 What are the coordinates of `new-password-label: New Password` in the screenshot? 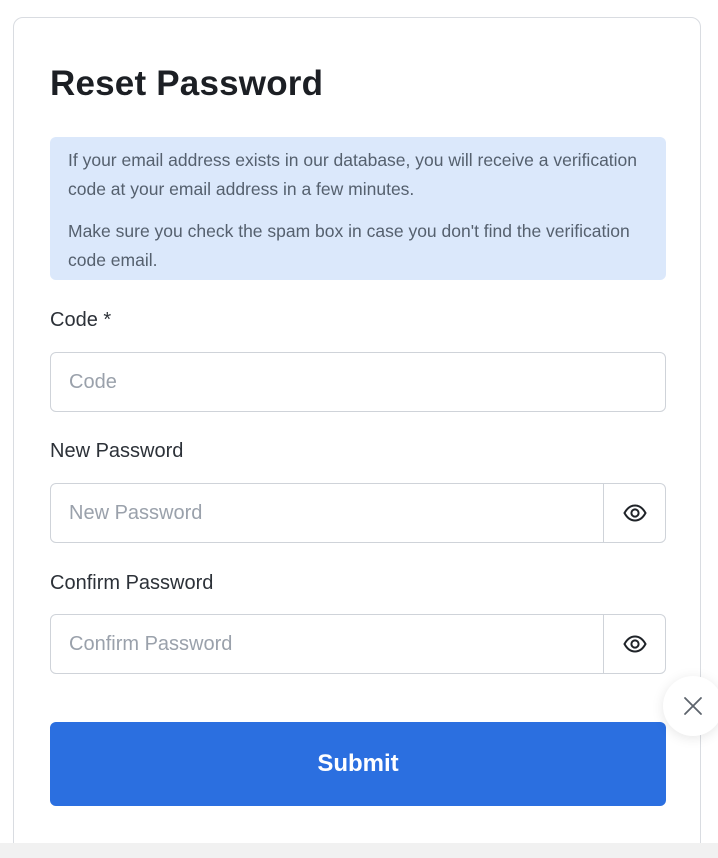 It's located at (117, 451).